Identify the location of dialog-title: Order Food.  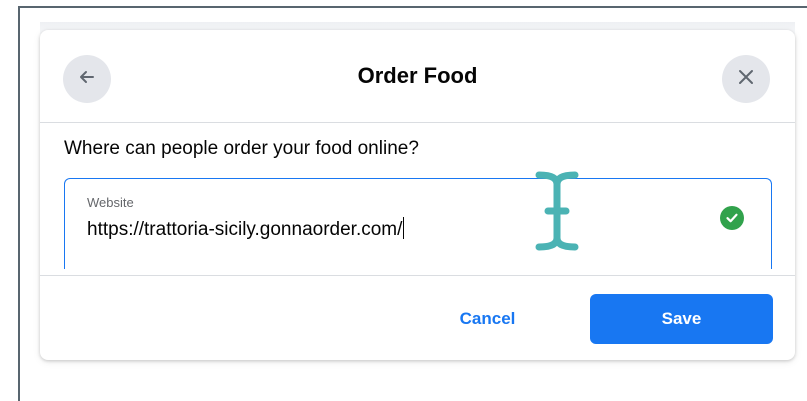
(417, 75).